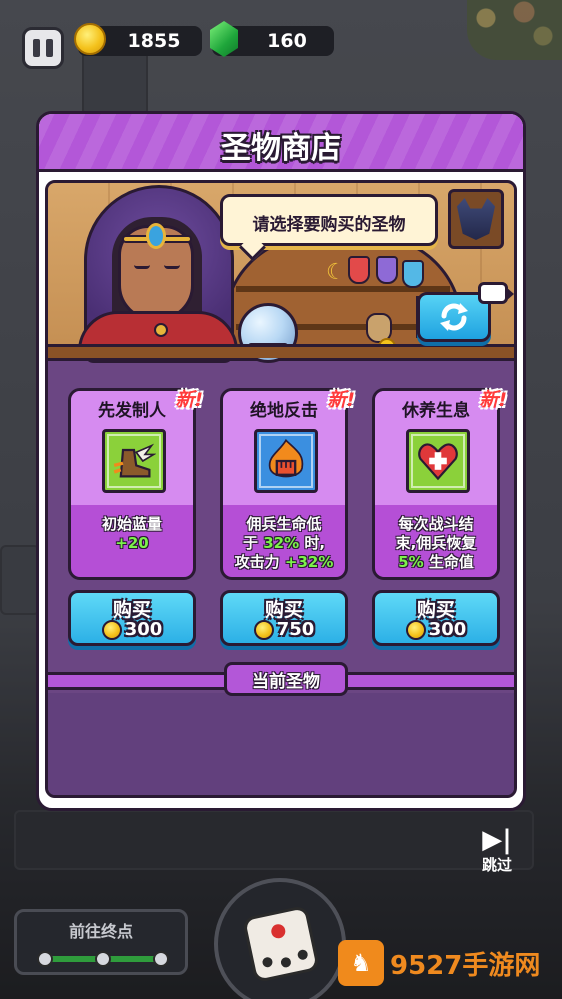 Image resolution: width=562 pixels, height=999 pixels. What do you see at coordinates (161, 959) in the screenshot?
I see `goal-icon` at bounding box center [161, 959].